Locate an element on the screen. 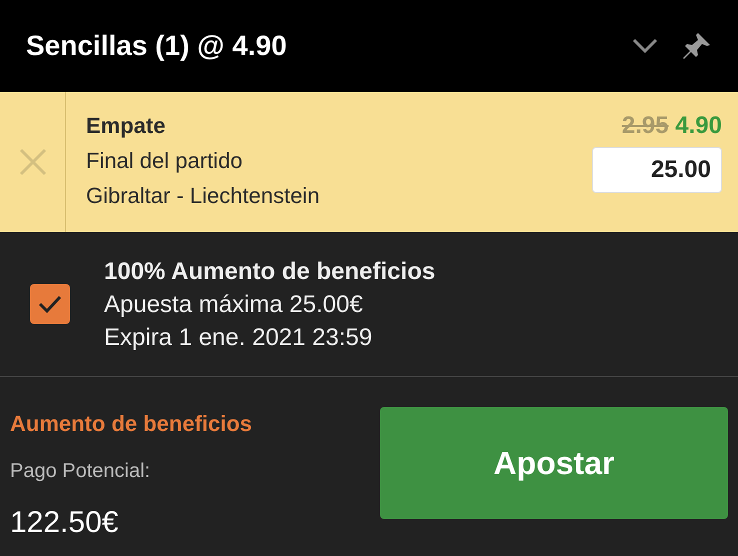  expiry-text: Expira 1 ene. 2021 23:59 is located at coordinates (239, 337).